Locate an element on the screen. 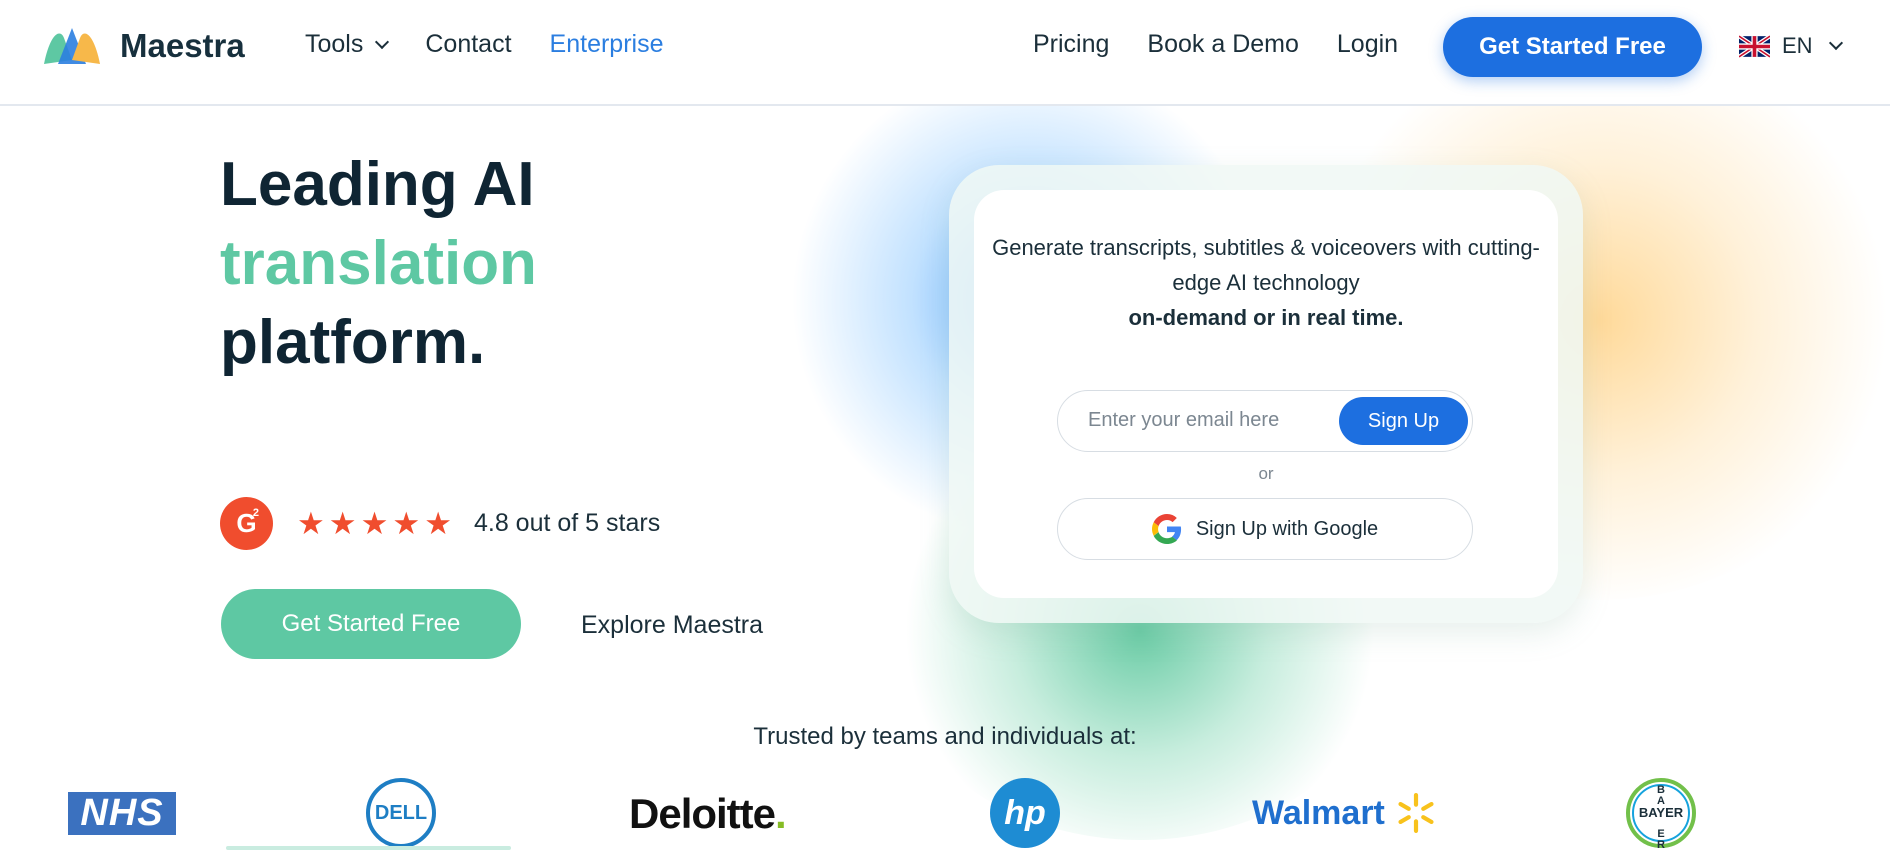 This screenshot has height=850, width=1890. header-get-started-button: Get Started Free is located at coordinates (1572, 47).